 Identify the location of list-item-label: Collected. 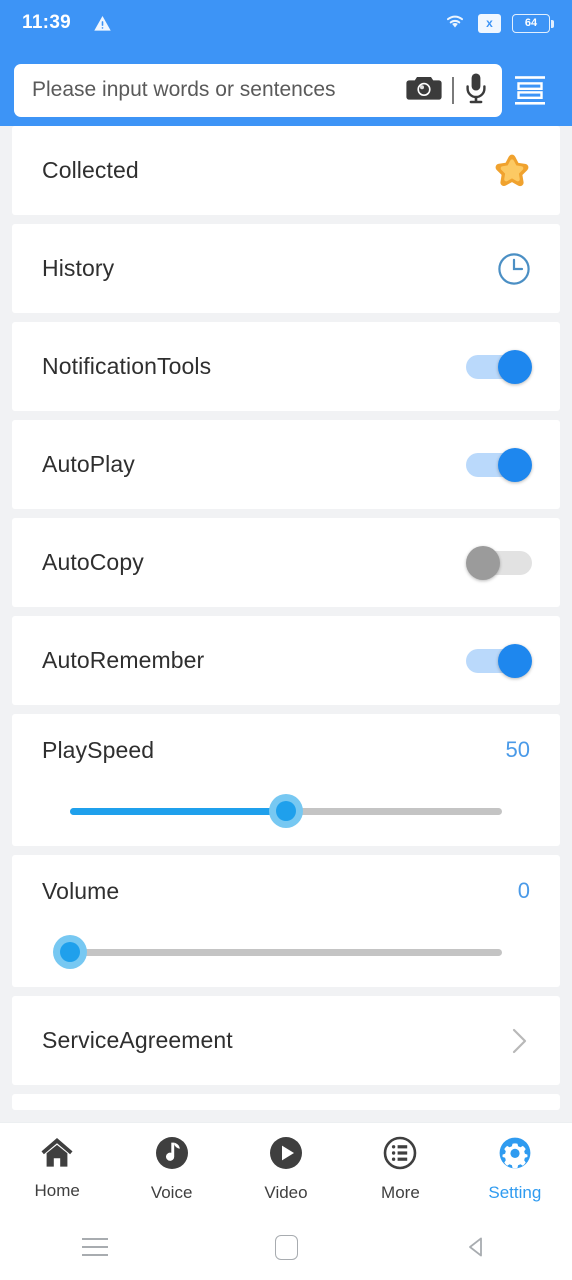
(90, 170).